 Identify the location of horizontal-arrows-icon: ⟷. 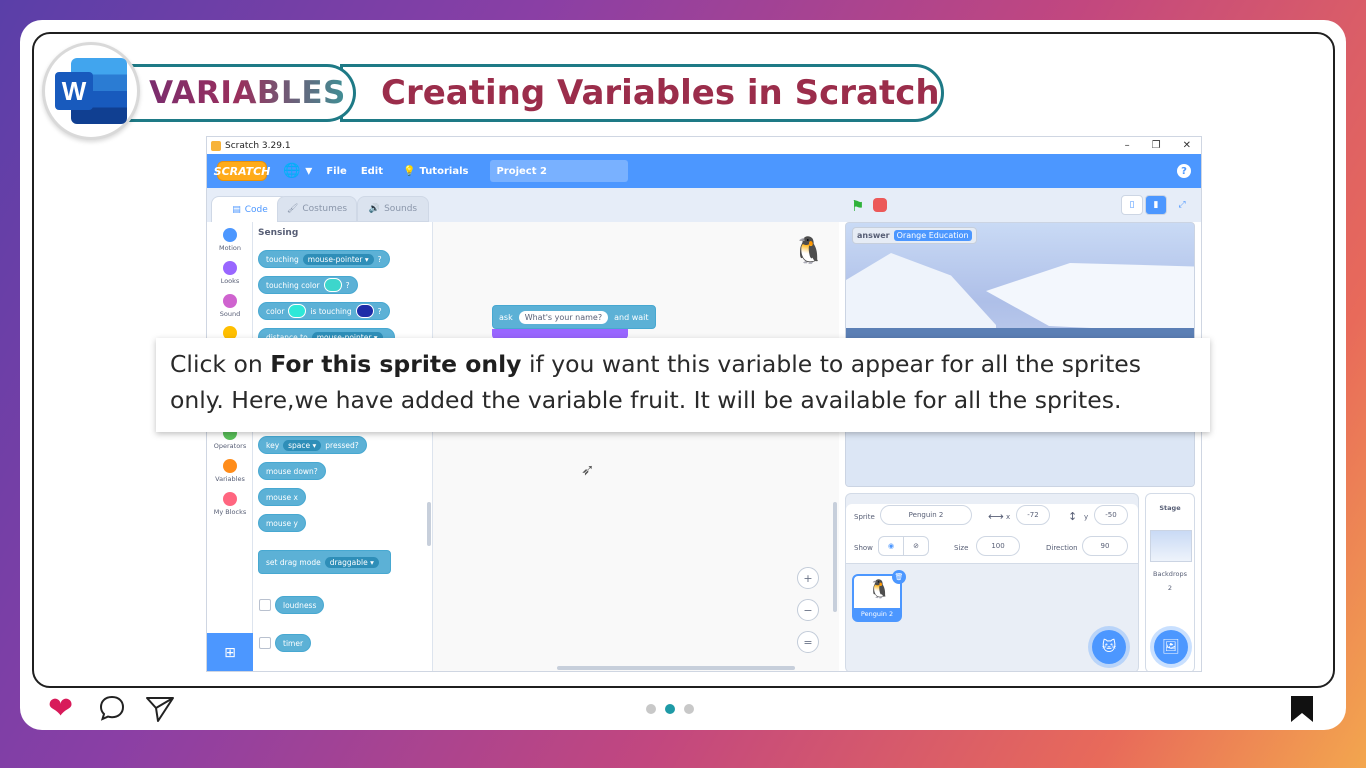
(996, 516).